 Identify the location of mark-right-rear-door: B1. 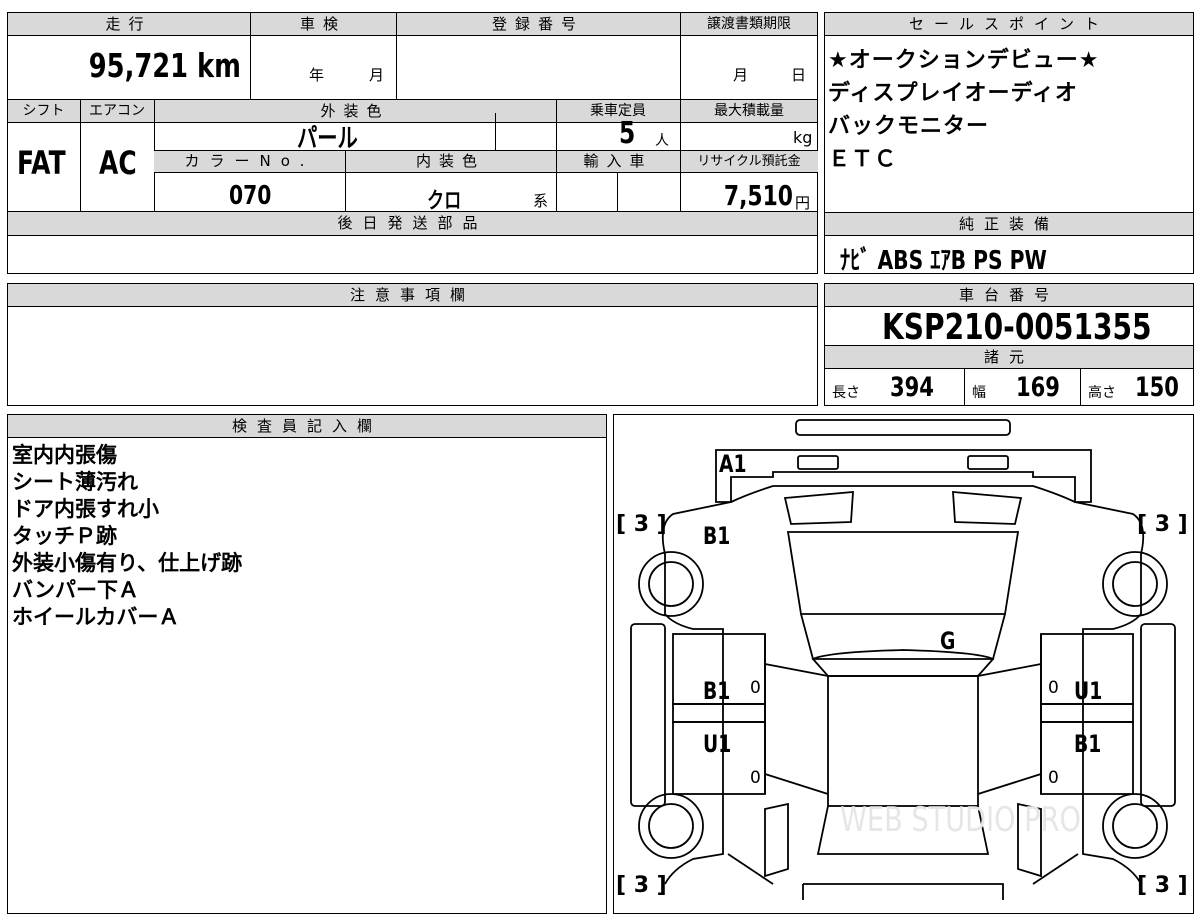
(1088, 744).